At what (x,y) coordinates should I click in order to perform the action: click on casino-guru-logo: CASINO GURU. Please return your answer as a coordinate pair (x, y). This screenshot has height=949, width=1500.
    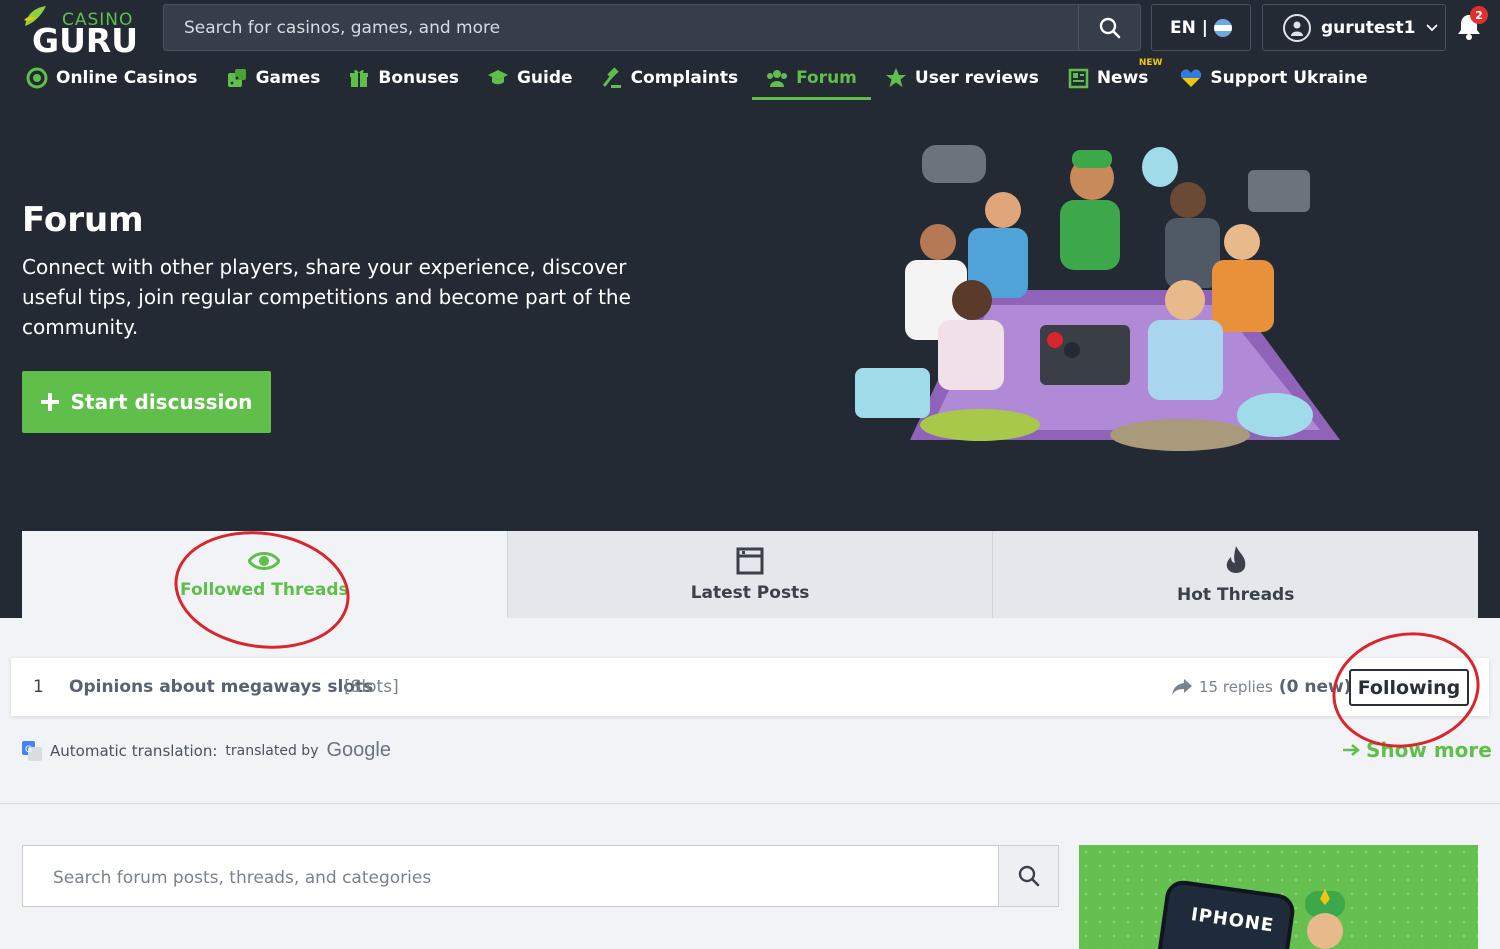
    Looking at the image, I should click on (82, 32).